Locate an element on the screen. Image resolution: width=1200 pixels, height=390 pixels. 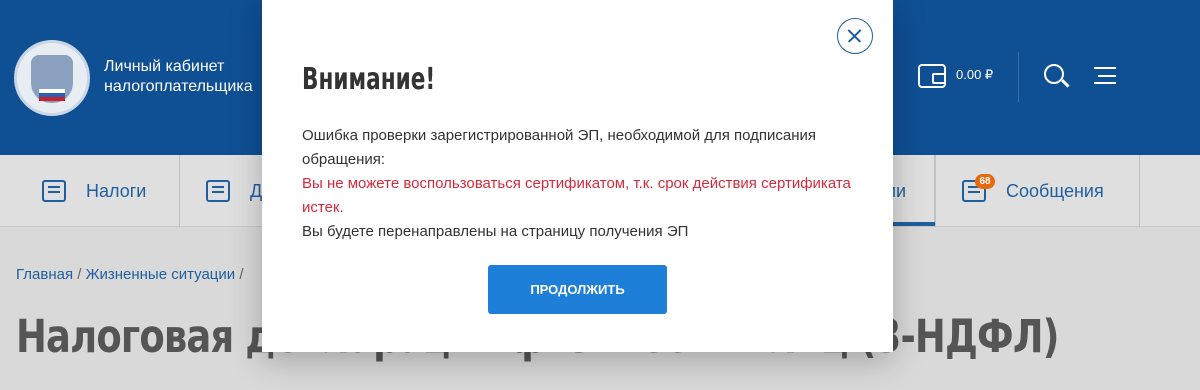
continue-button: ПРОДОЛЖИТЬ is located at coordinates (577, 289).